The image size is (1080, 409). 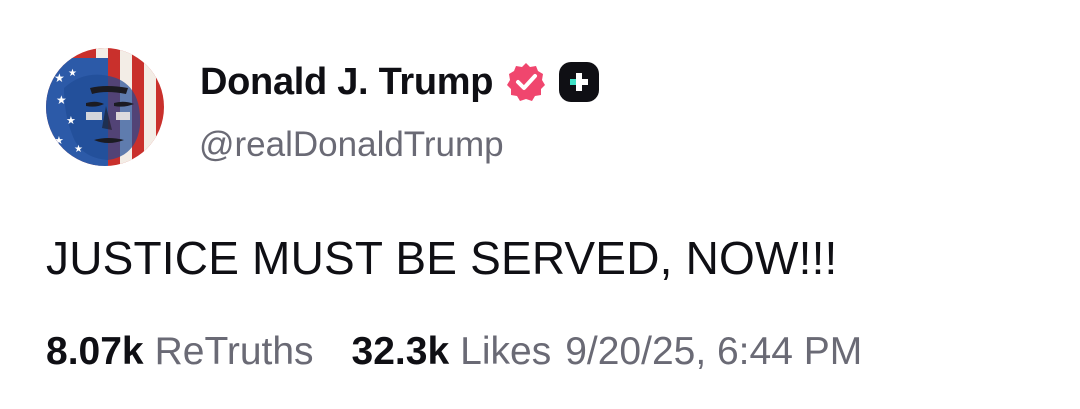 I want to click on likes-label: Likes, so click(x=505, y=352).